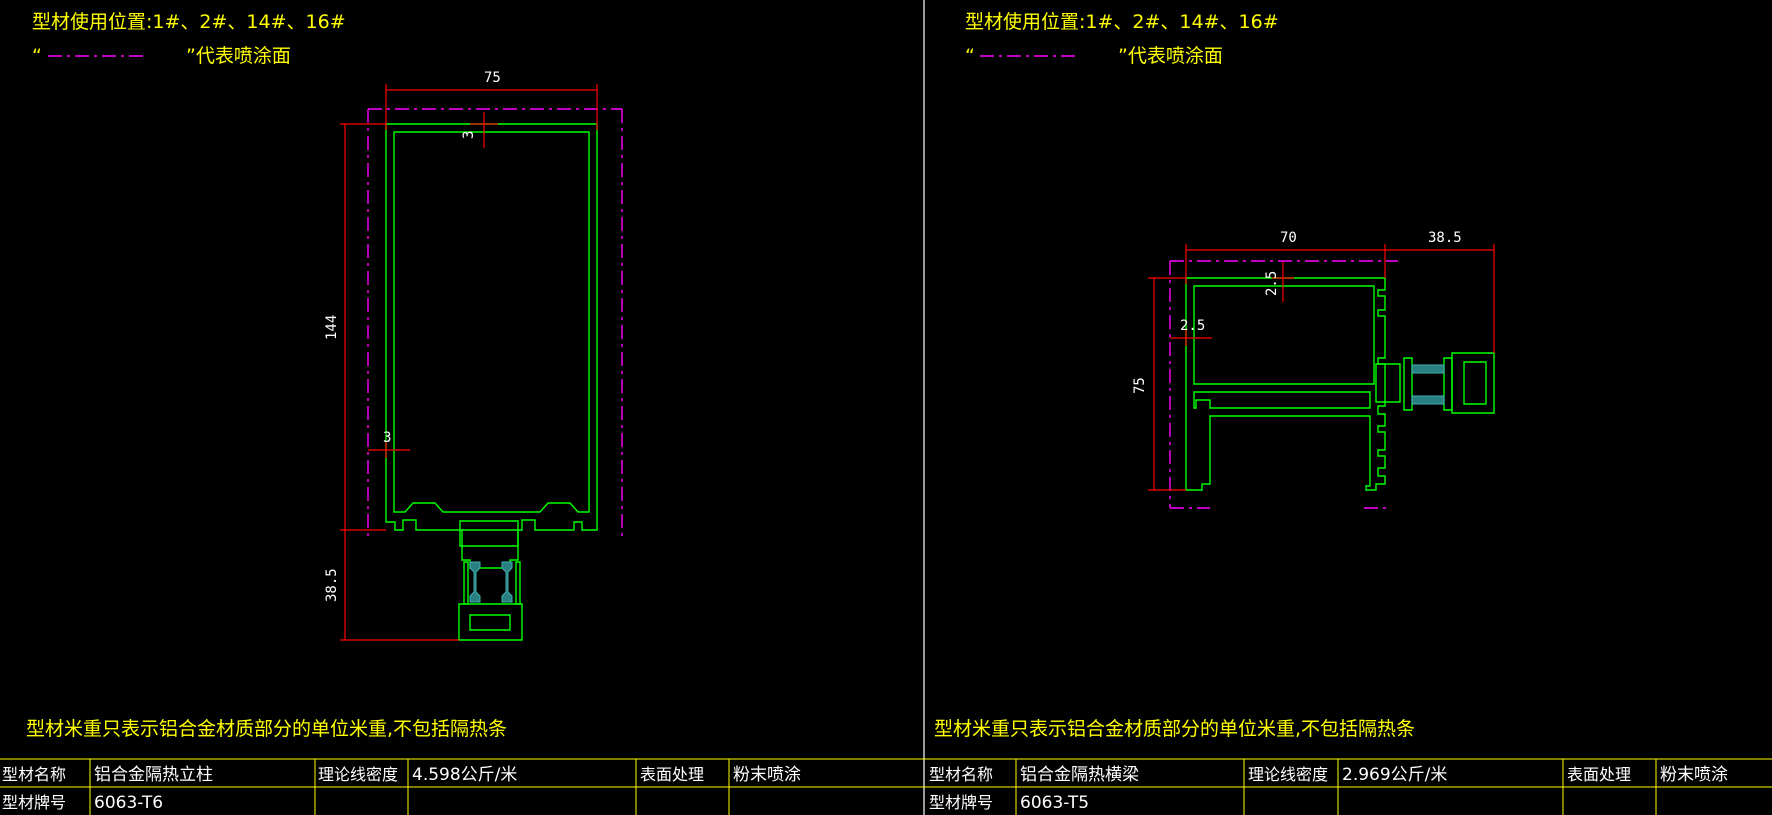 The width and height of the screenshot is (1772, 815). Describe the element at coordinates (1288, 238) in the screenshot. I see `right-dim-70-label: 70` at that location.